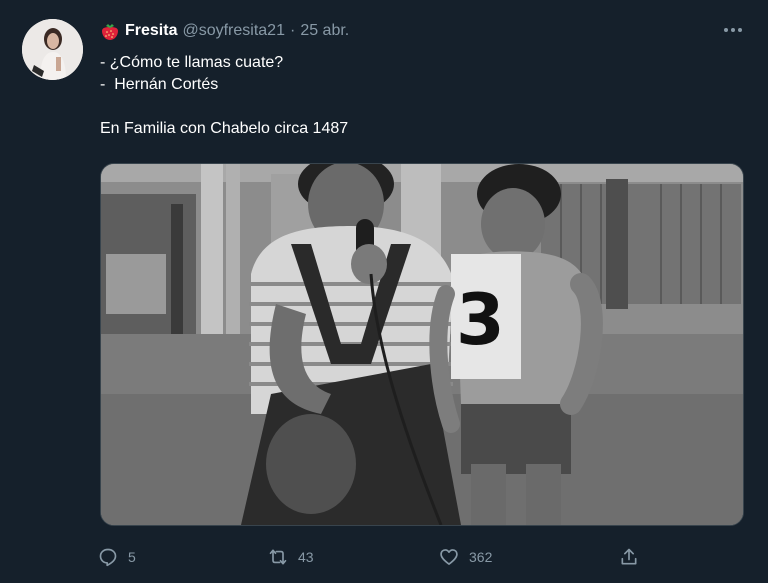  I want to click on share-button, so click(629, 557).